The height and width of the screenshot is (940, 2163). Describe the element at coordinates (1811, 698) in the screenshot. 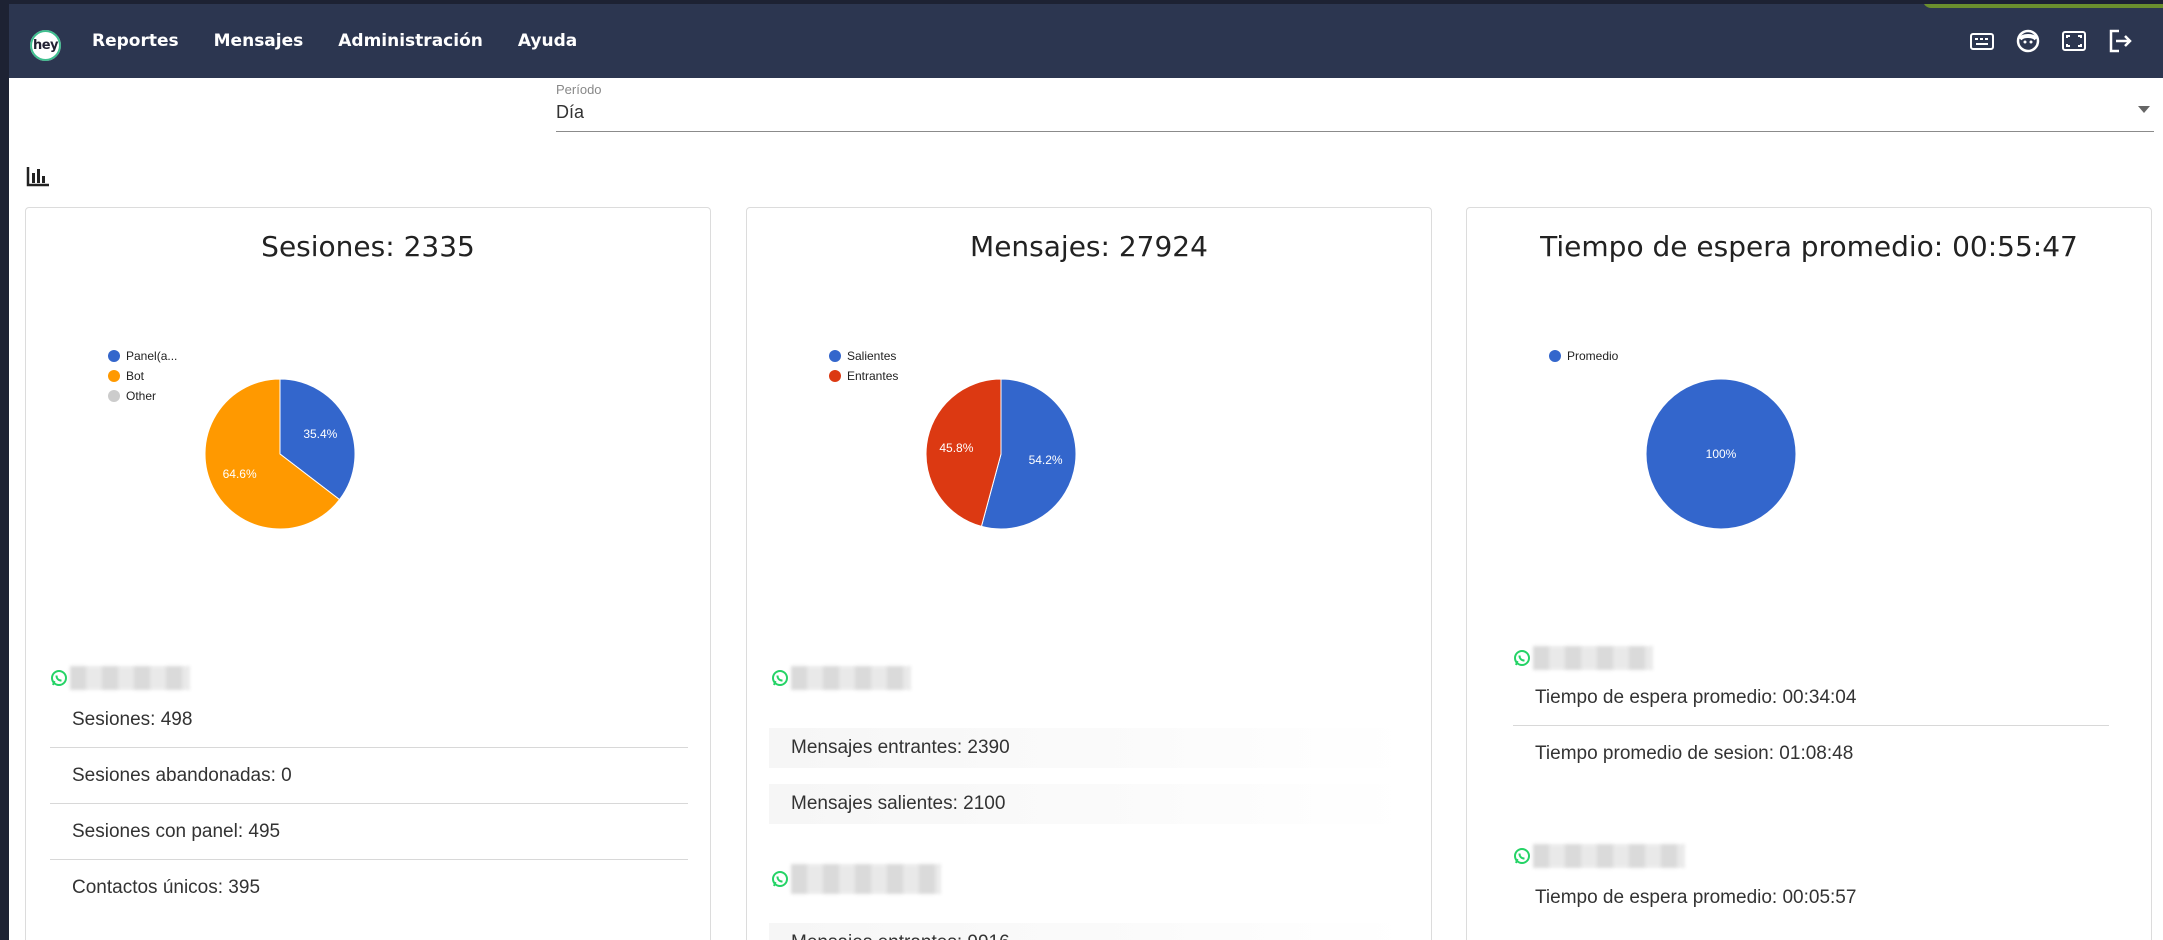

I see `stat-row: Tiempo de espera promedio: 00:34:04` at that location.